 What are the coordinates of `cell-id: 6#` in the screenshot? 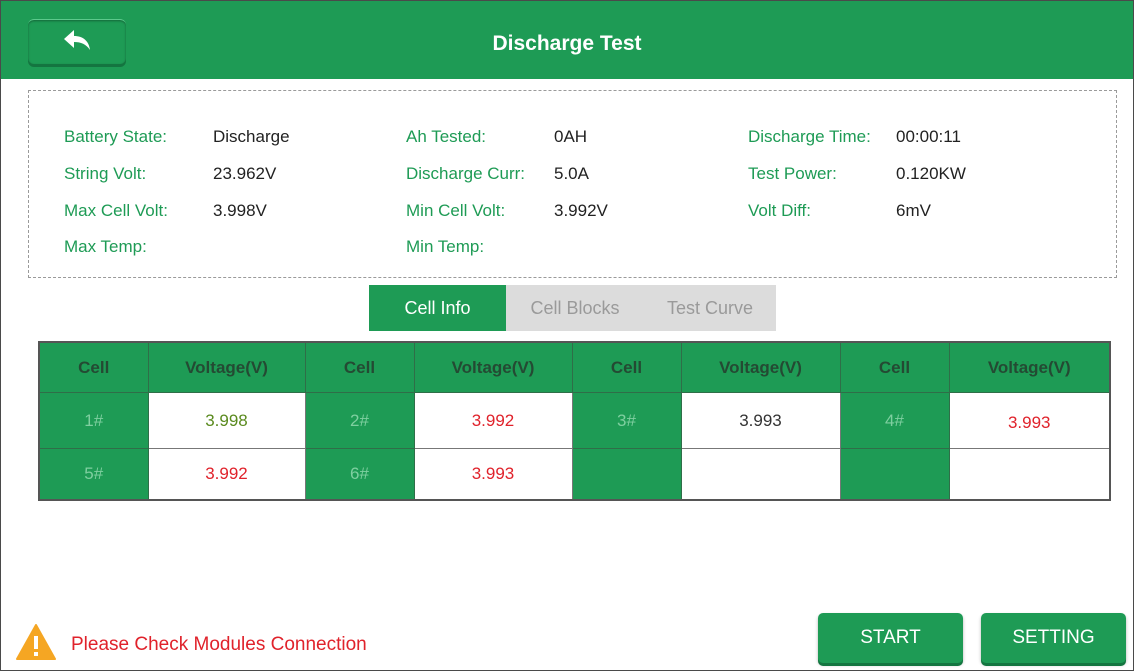 It's located at (359, 474).